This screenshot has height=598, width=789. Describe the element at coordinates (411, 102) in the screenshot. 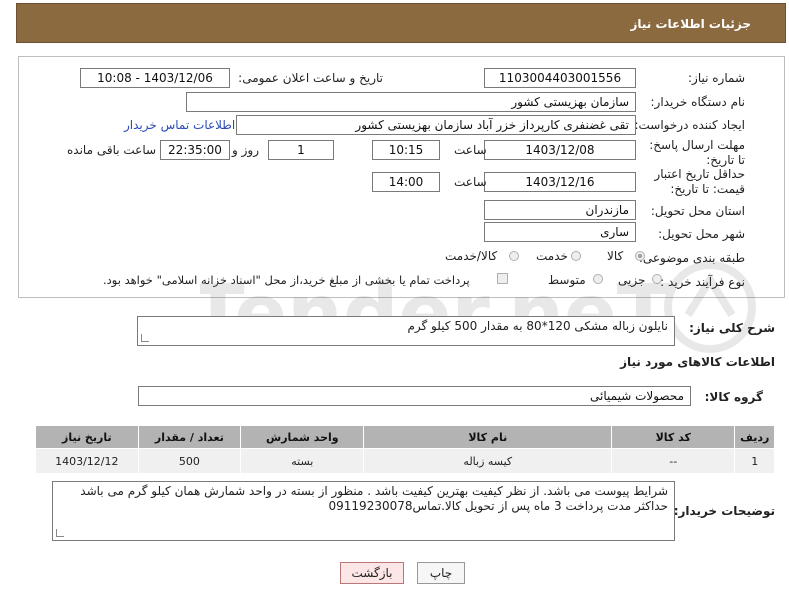

I see `buyer-org-field: سازمان بهزیستی کشور` at that location.